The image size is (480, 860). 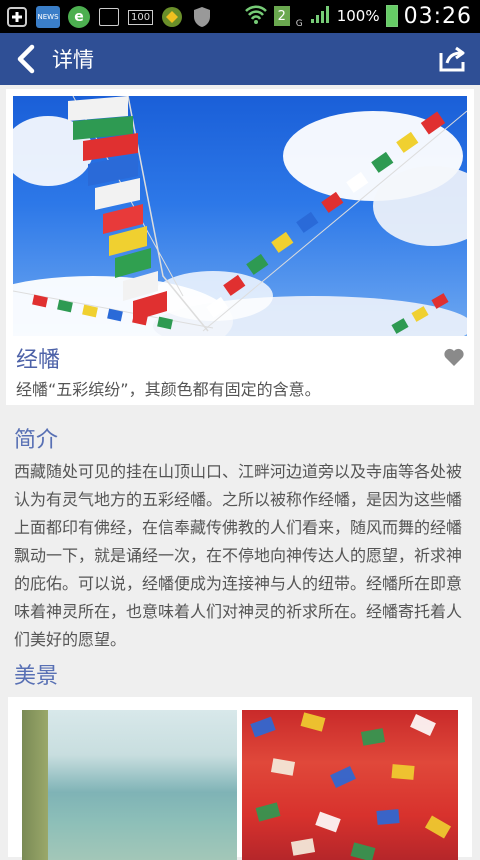 I want to click on chevron-left-icon, so click(x=26, y=59).